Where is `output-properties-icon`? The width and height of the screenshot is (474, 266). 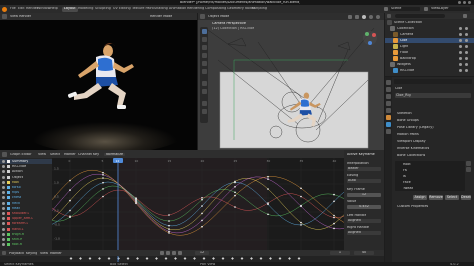
output-properties-icon is located at coordinates (388, 96).